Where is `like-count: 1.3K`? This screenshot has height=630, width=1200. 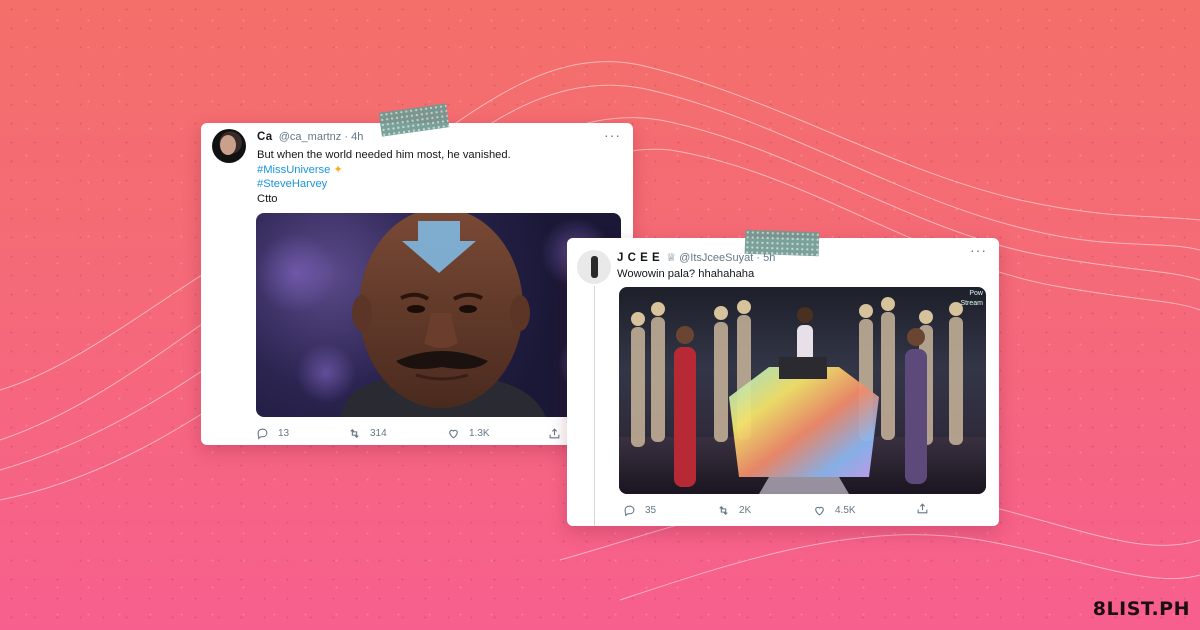 like-count: 1.3K is located at coordinates (479, 433).